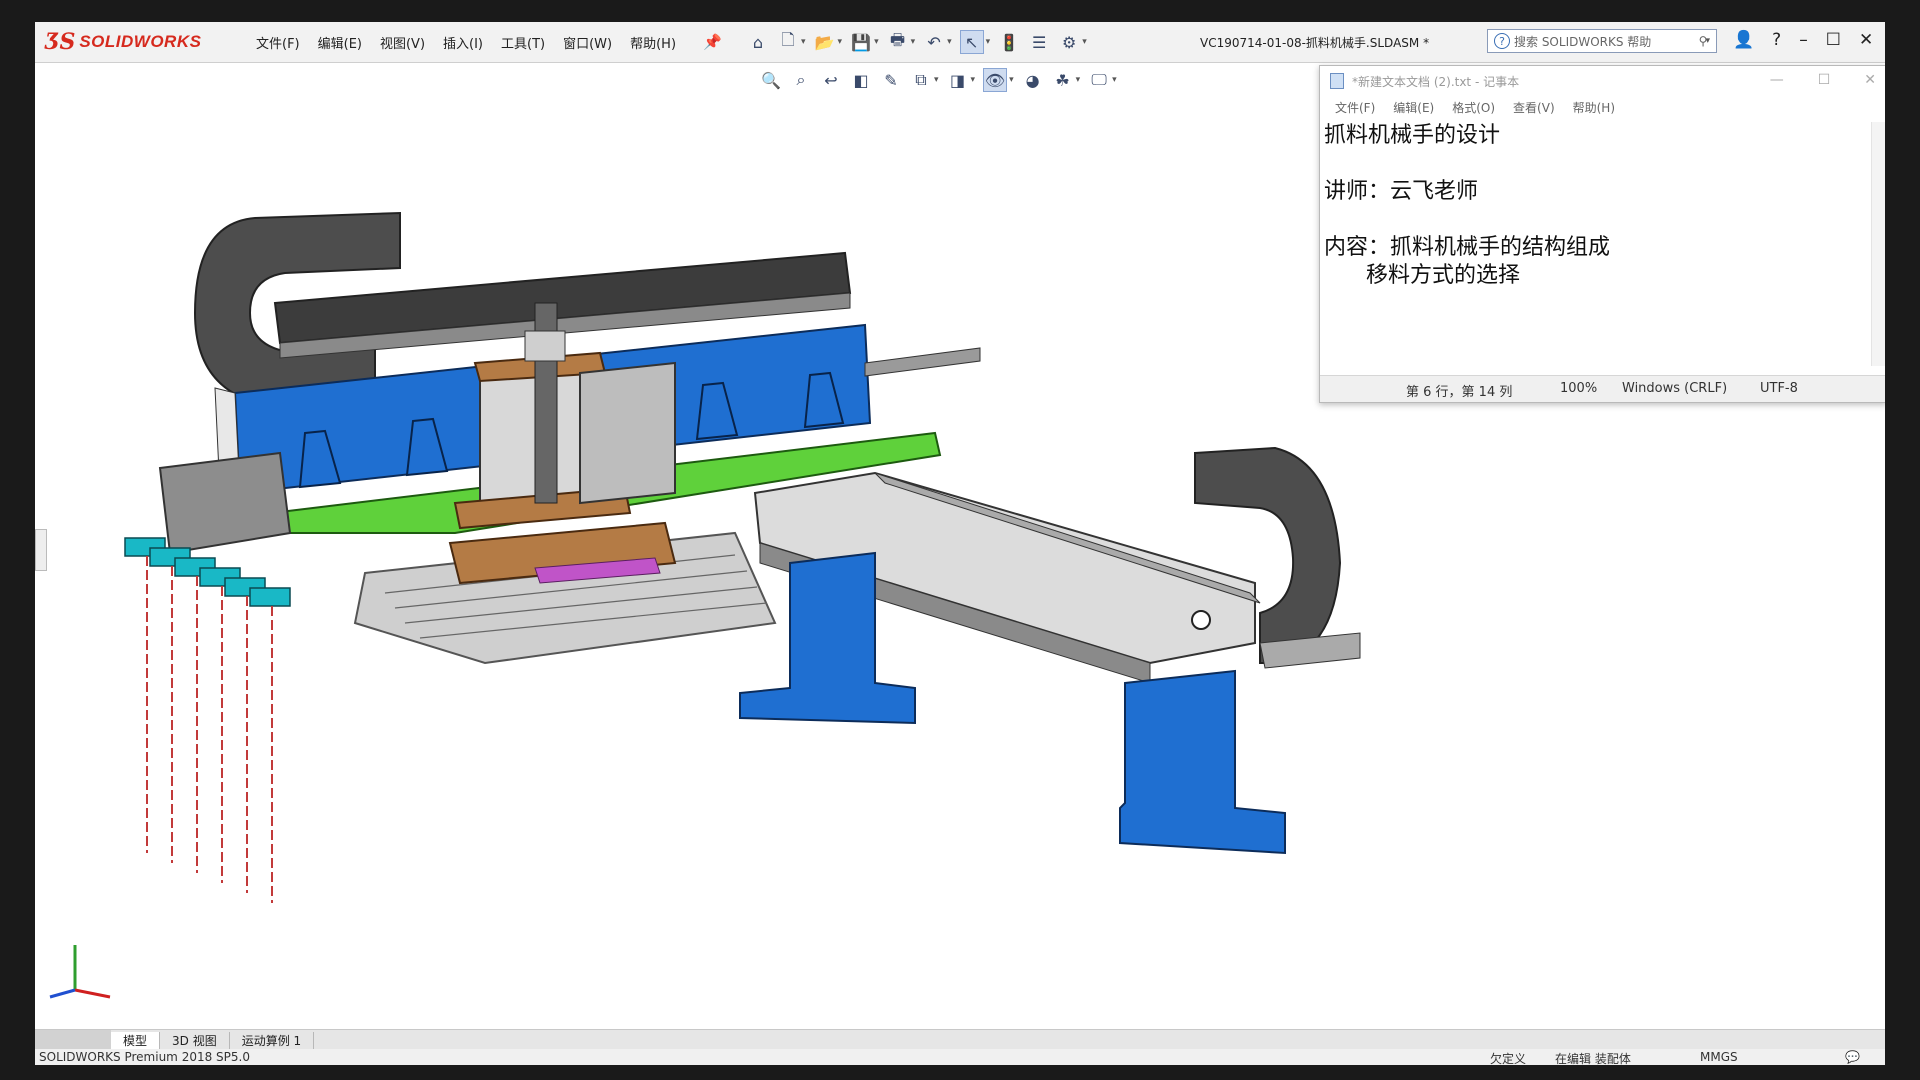 The height and width of the screenshot is (1080, 1920). What do you see at coordinates (1583, 41) in the screenshot?
I see `search-placeholder: 搜索 SOLIDWORKS 帮助` at bounding box center [1583, 41].